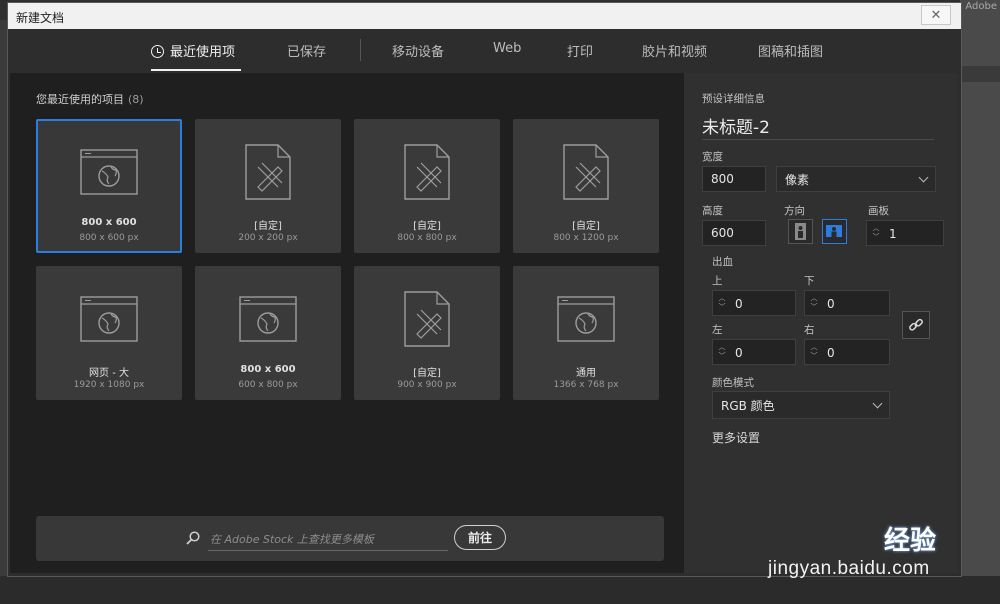  I want to click on tab-saved: 已保存, so click(306, 50).